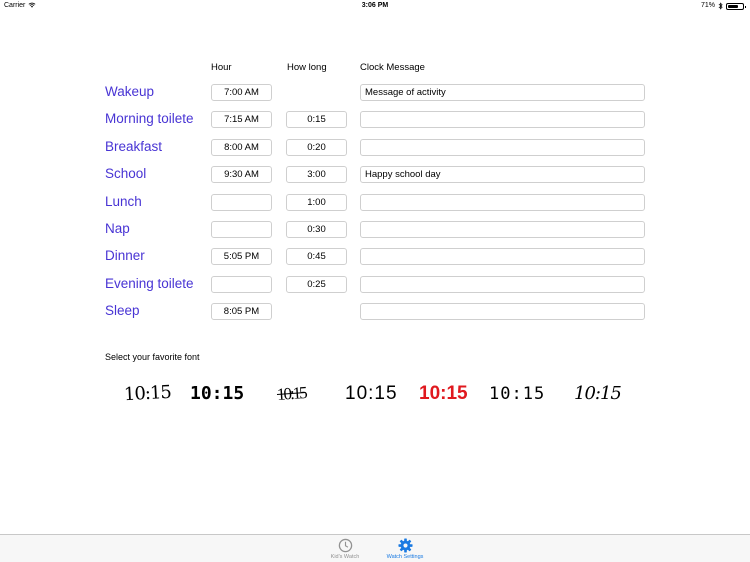  Describe the element at coordinates (125, 256) in the screenshot. I see `row-label: Dinner` at that location.